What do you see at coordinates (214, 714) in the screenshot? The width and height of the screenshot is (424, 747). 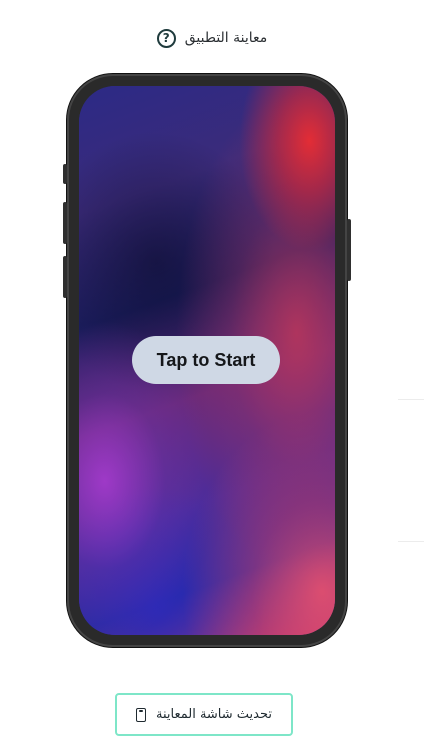 I see `refresh-preview-label: تحديث شاشة المعاينة` at bounding box center [214, 714].